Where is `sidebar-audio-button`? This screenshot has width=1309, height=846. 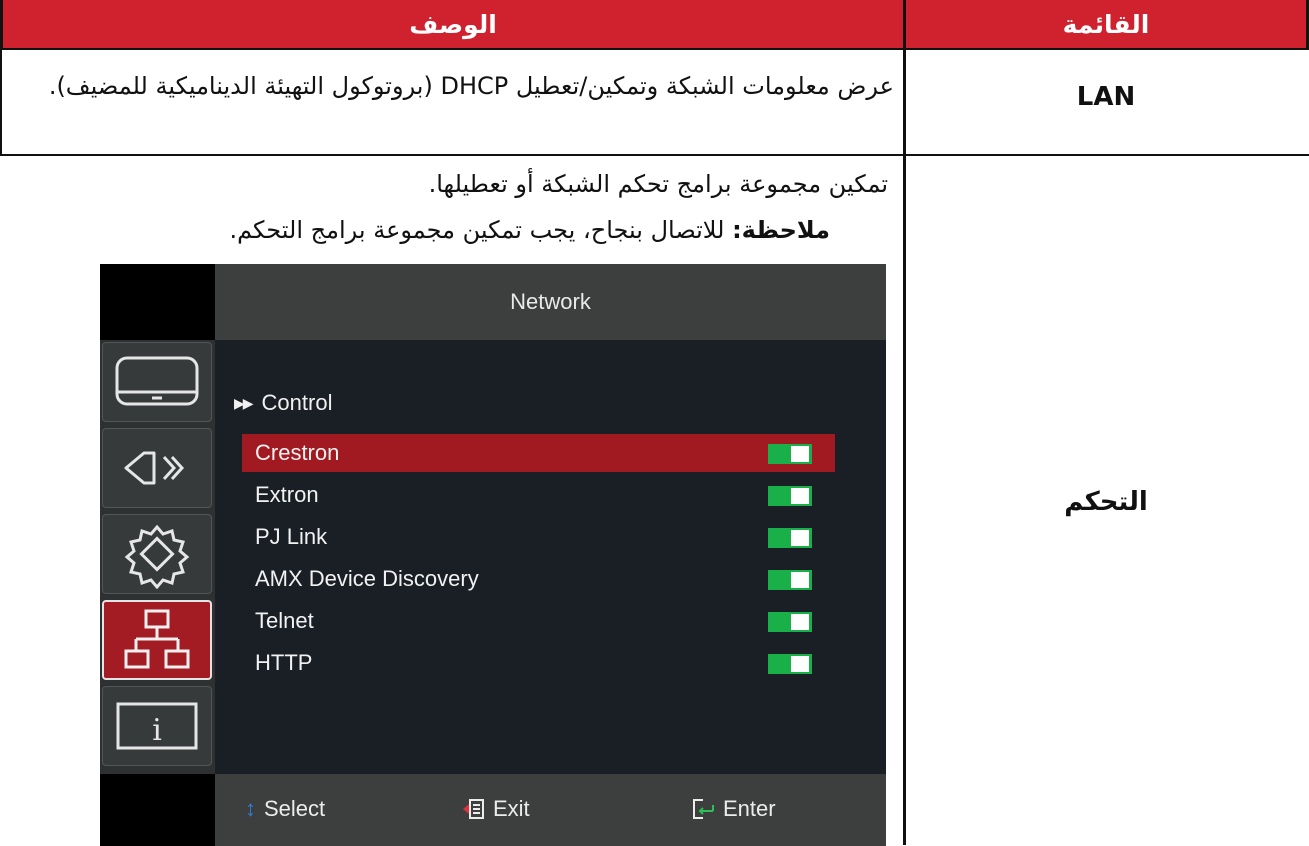
sidebar-audio-button is located at coordinates (157, 468).